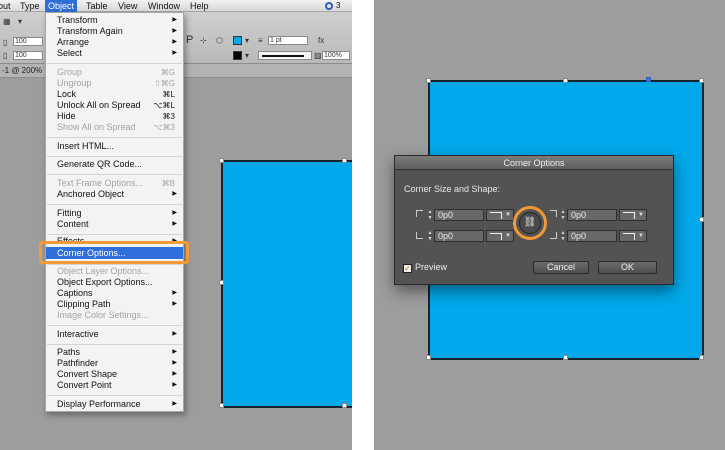 The image size is (725, 450). I want to click on bottom-right-size-input: 0p0, so click(592, 236).